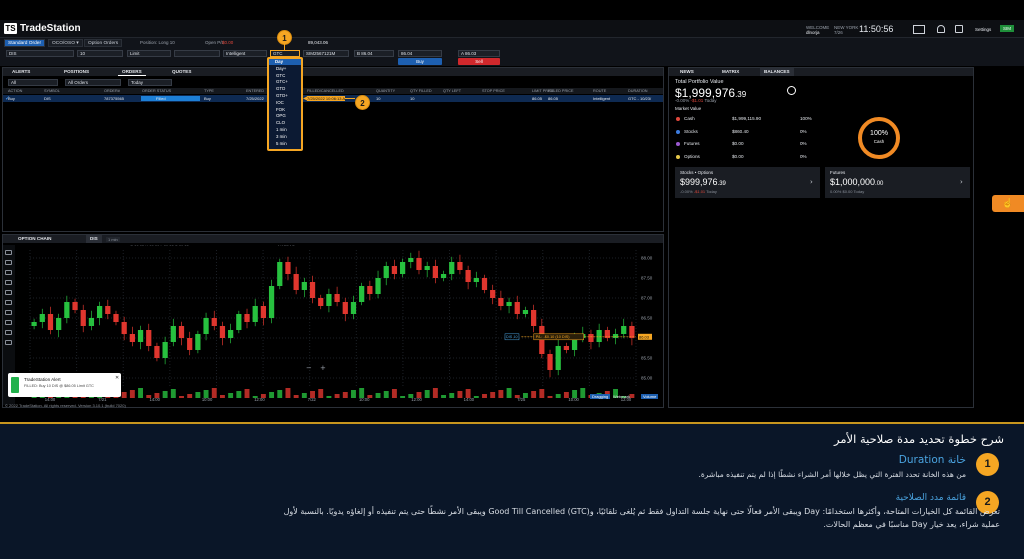  Describe the element at coordinates (65, 43) in the screenshot. I see `tab-oco-oso: OCO/OSO ▾` at that location.